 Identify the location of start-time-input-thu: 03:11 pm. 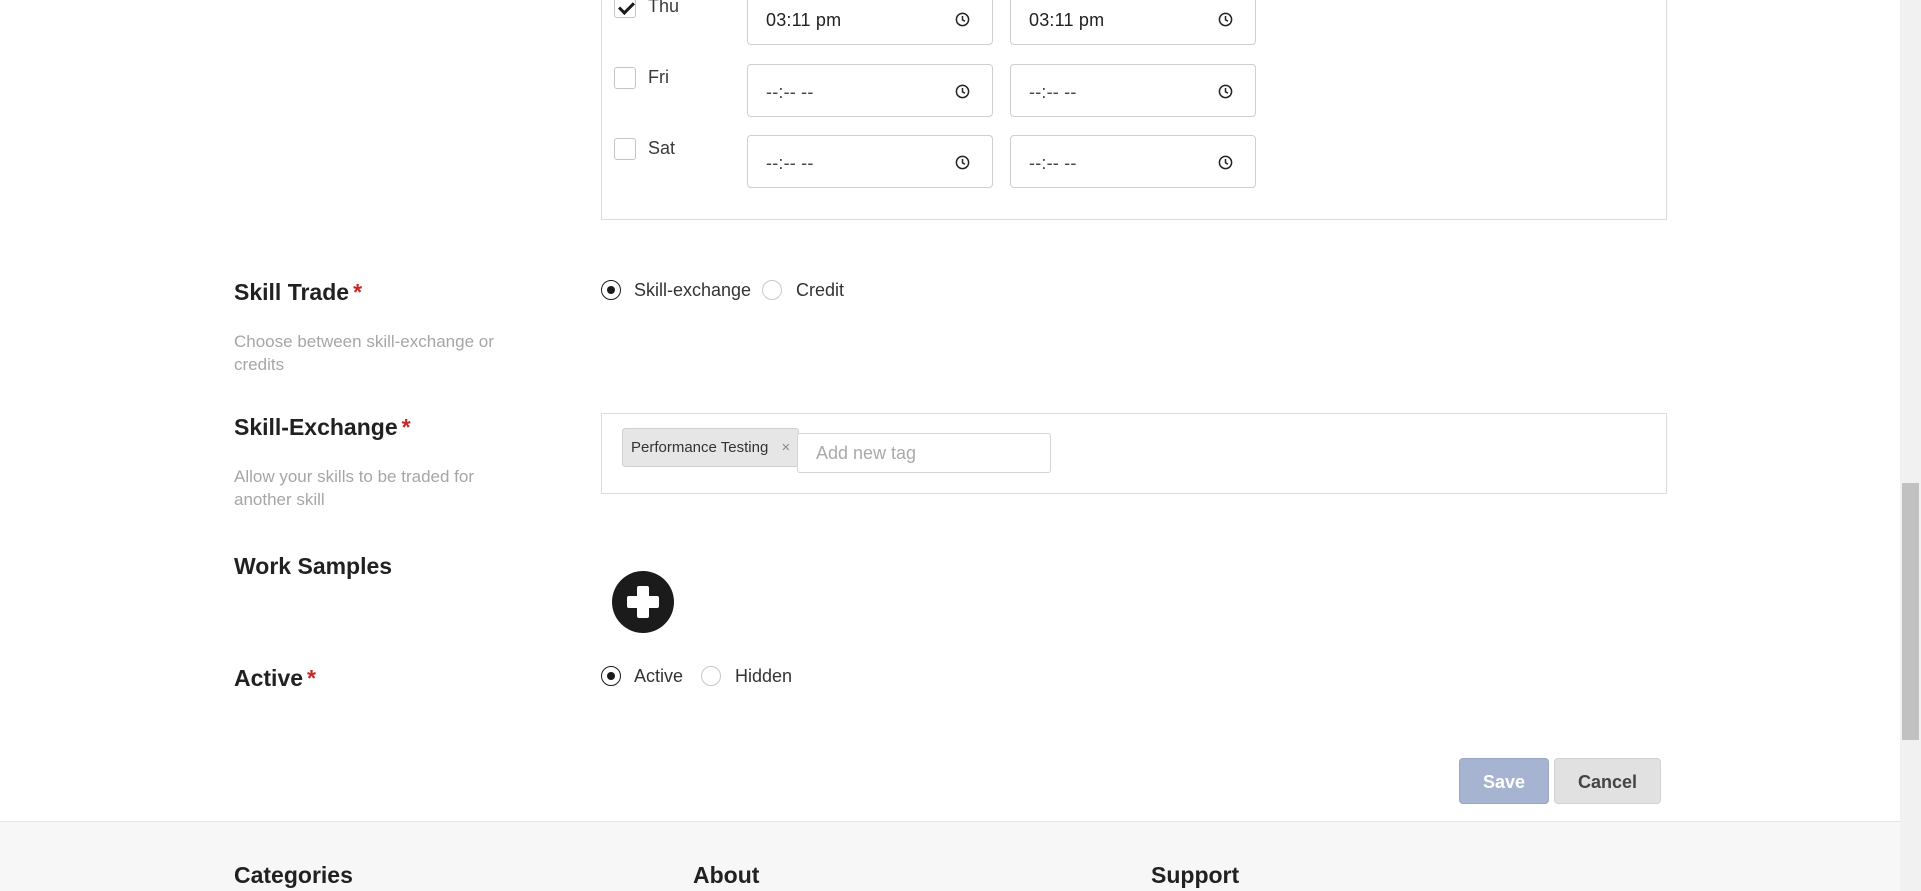
(870, 22).